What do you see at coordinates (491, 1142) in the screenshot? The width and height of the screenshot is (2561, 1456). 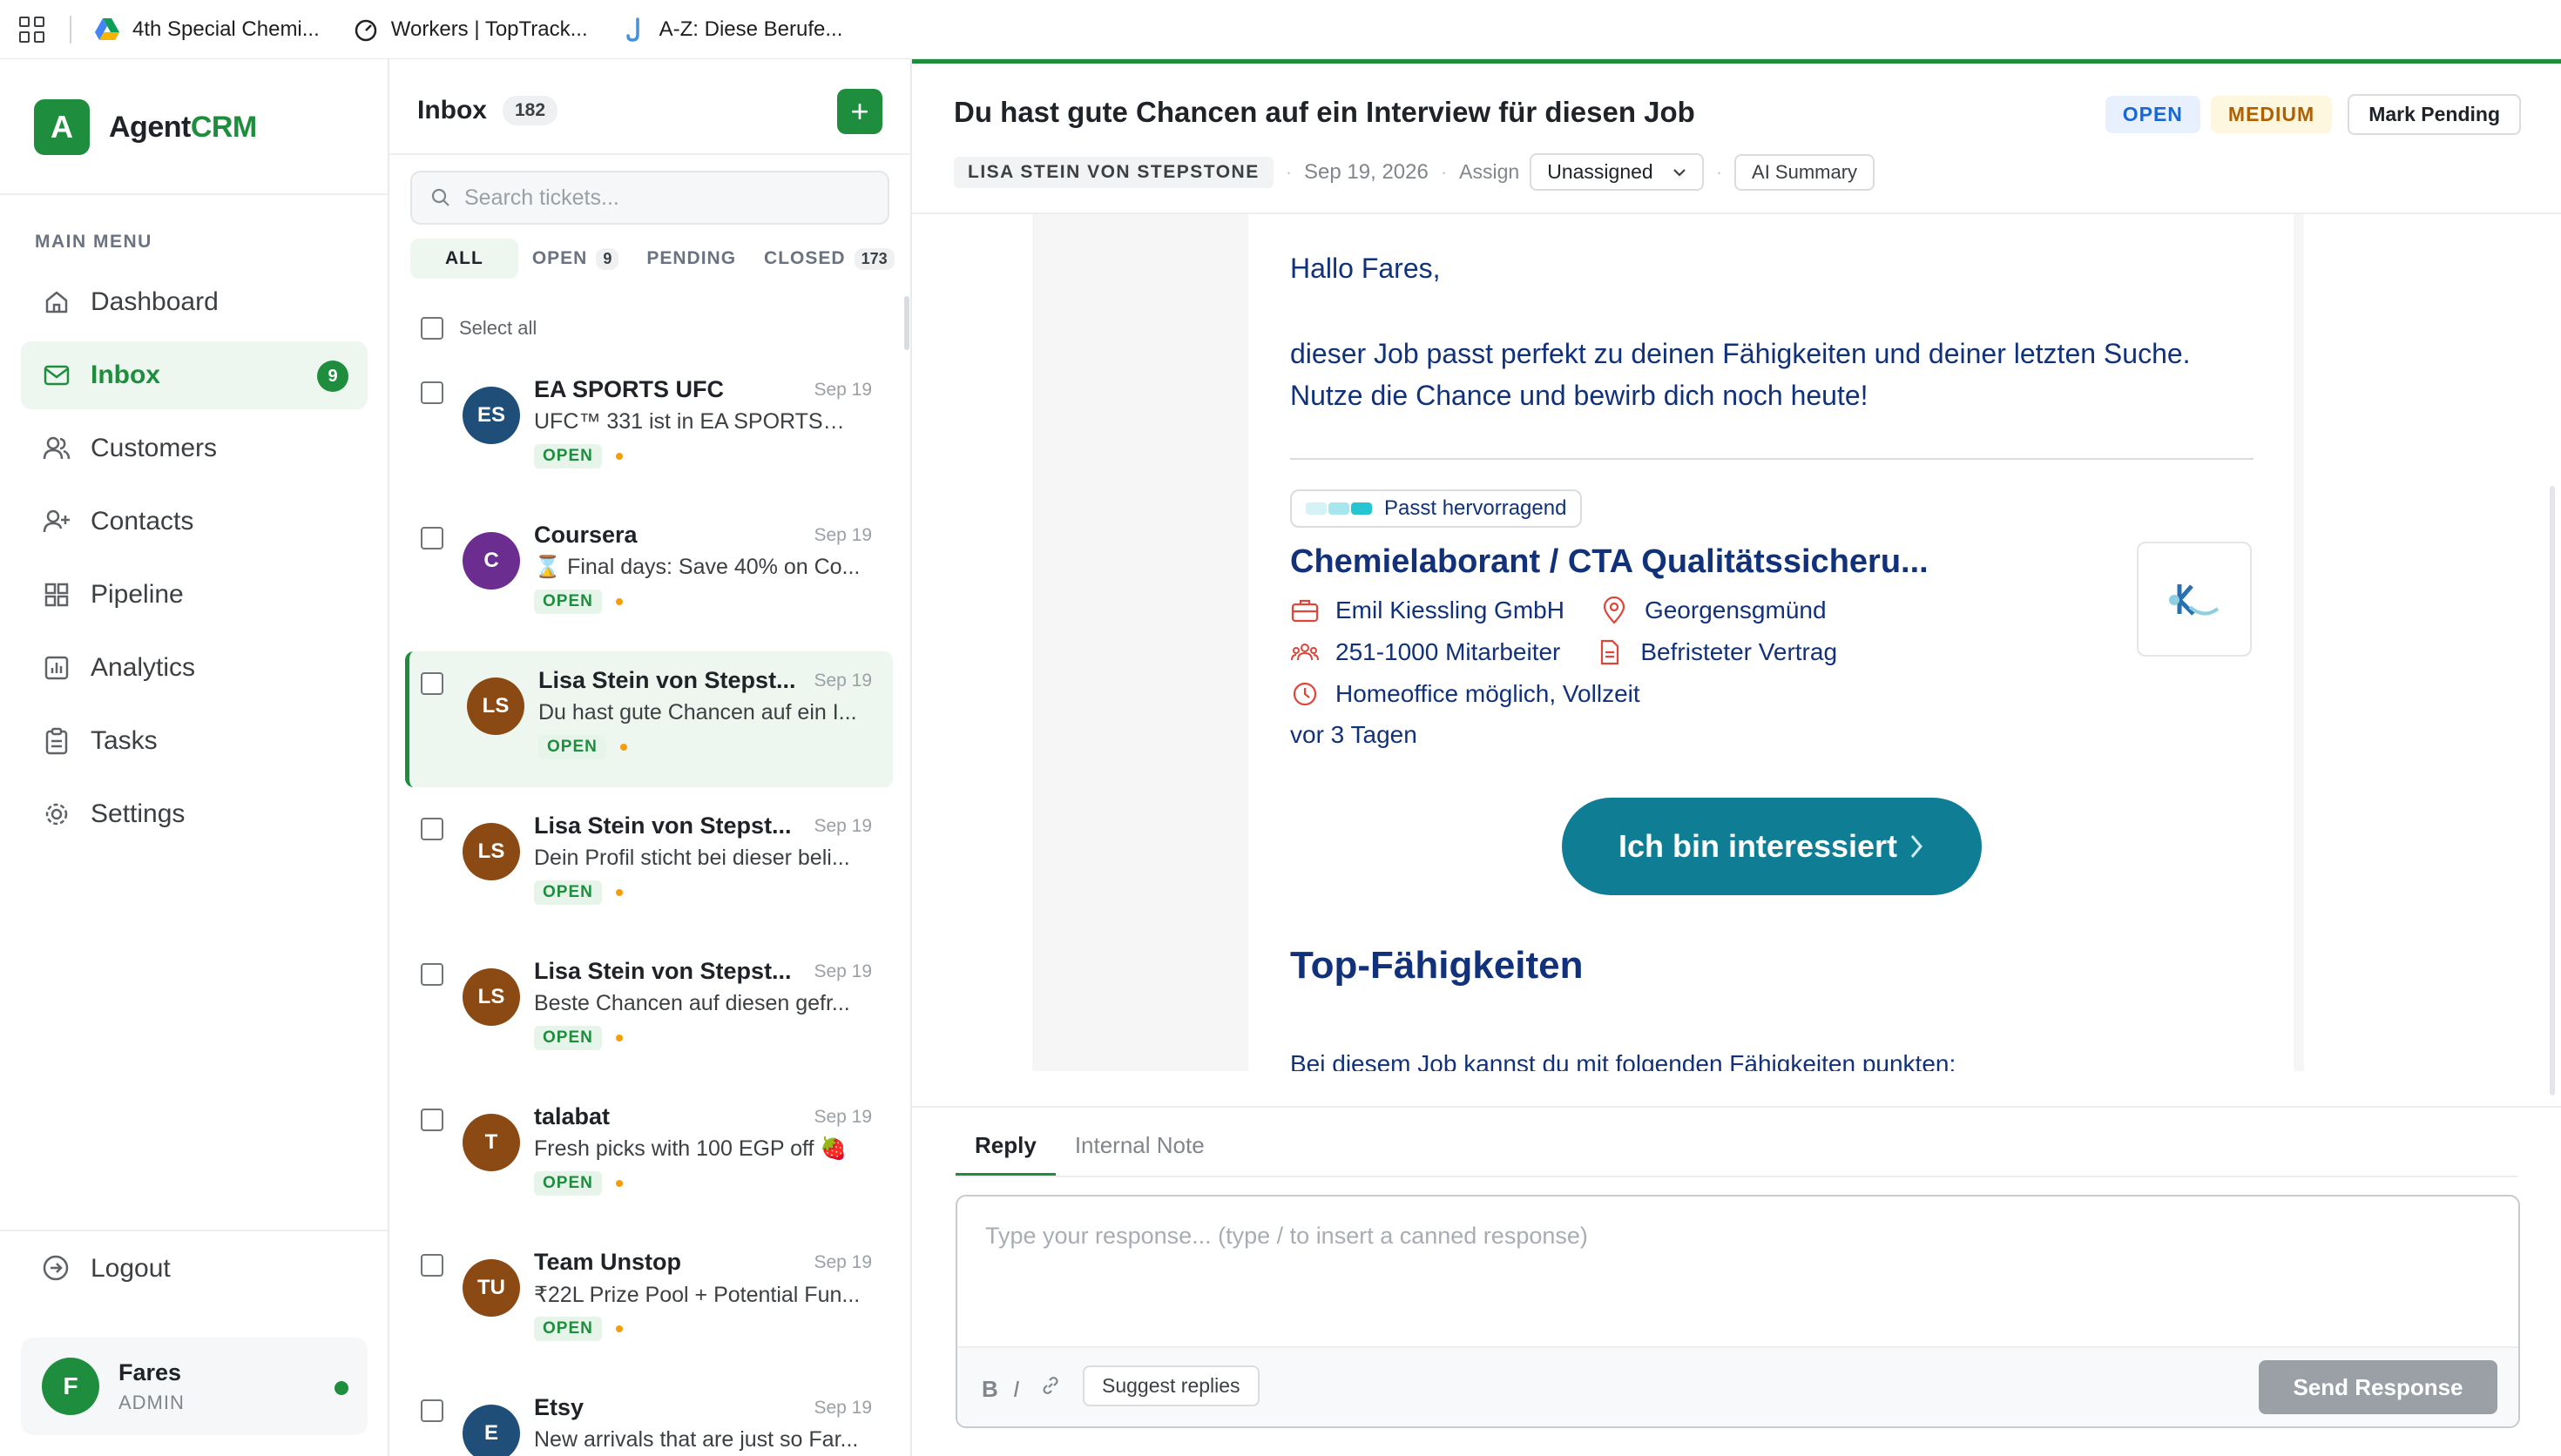 I see `avatar: T` at bounding box center [491, 1142].